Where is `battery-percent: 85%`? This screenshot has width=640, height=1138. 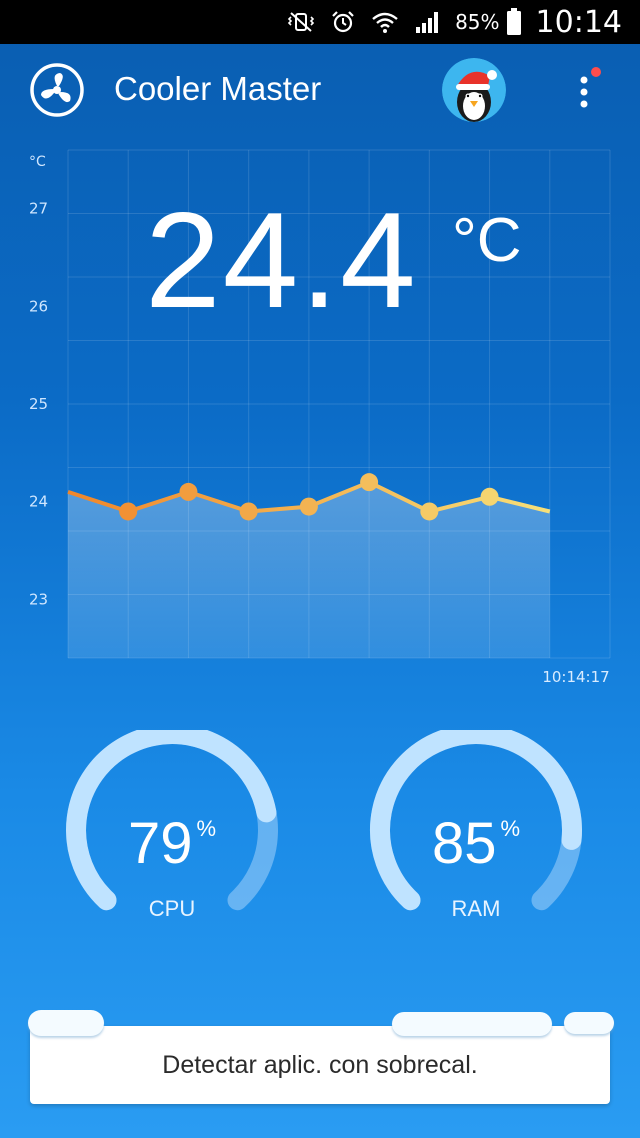
battery-percent: 85% is located at coordinates (477, 22).